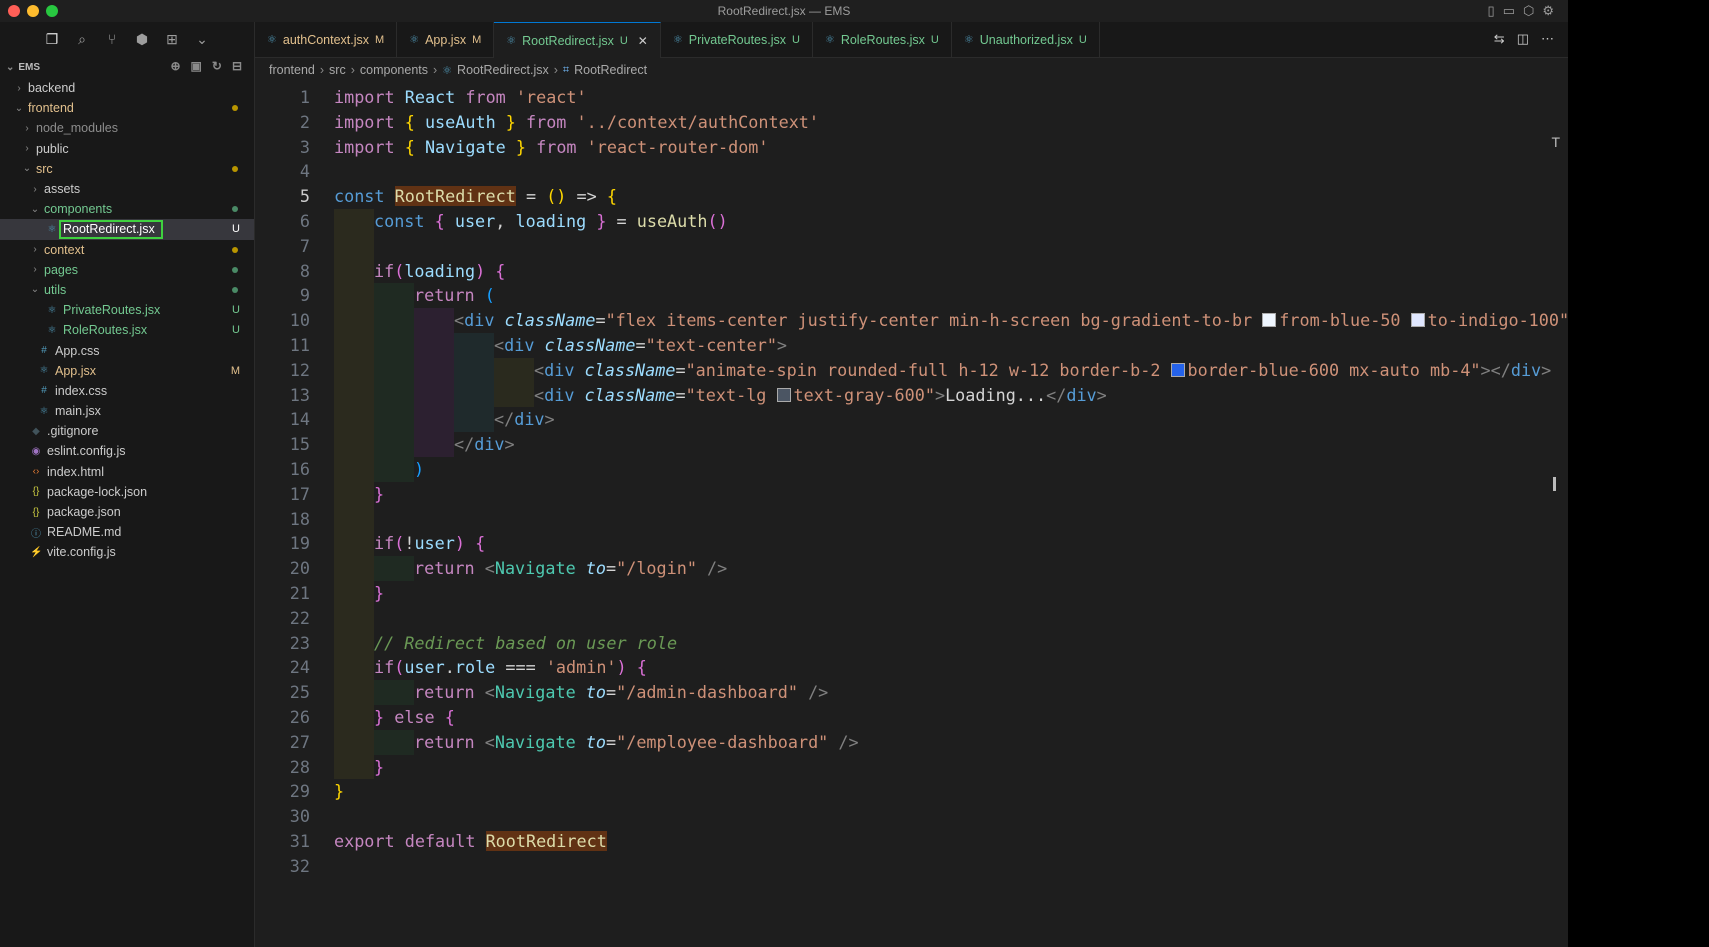 This screenshot has width=1709, height=947. Describe the element at coordinates (524, 345) in the screenshot. I see `code-token: div` at that location.